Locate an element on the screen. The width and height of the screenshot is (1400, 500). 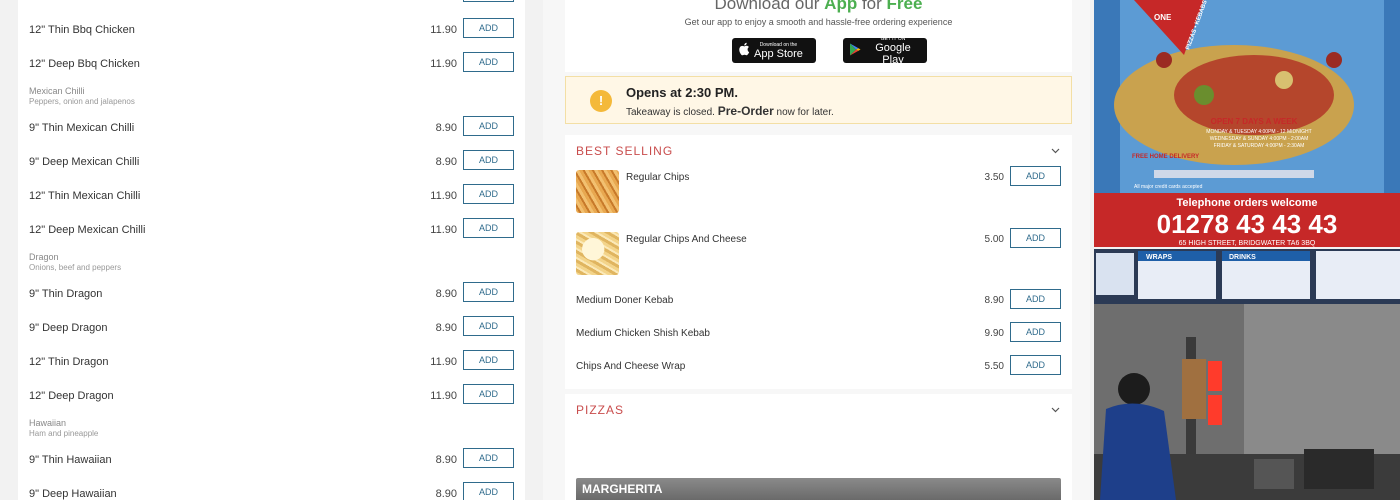
menu-board-wraps: WRAPS is located at coordinates (1159, 257).